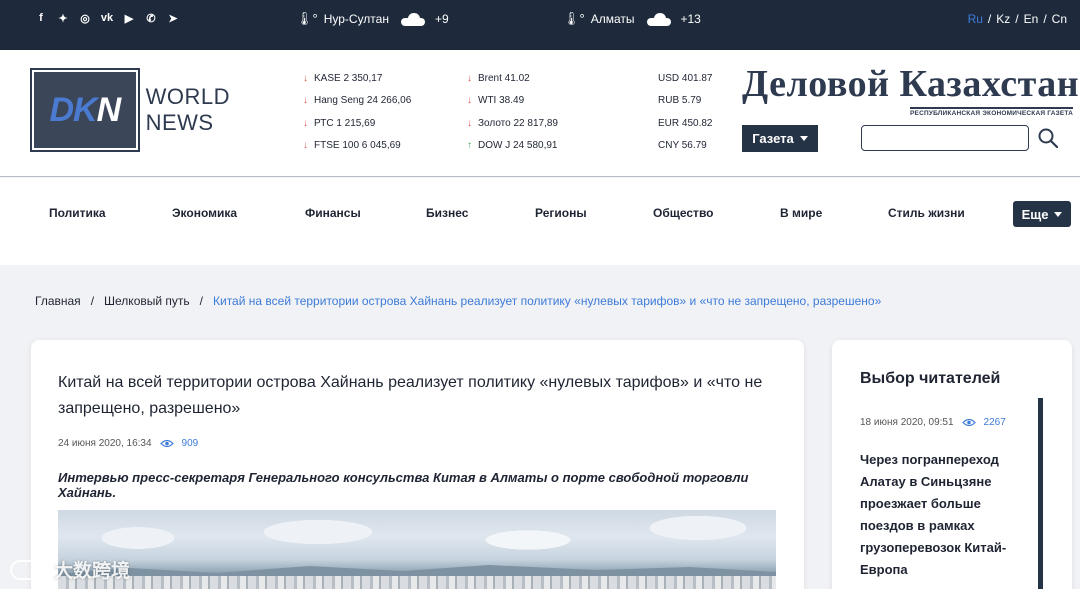  Describe the element at coordinates (1003, 19) in the screenshot. I see `lang-kz: Kz` at that location.